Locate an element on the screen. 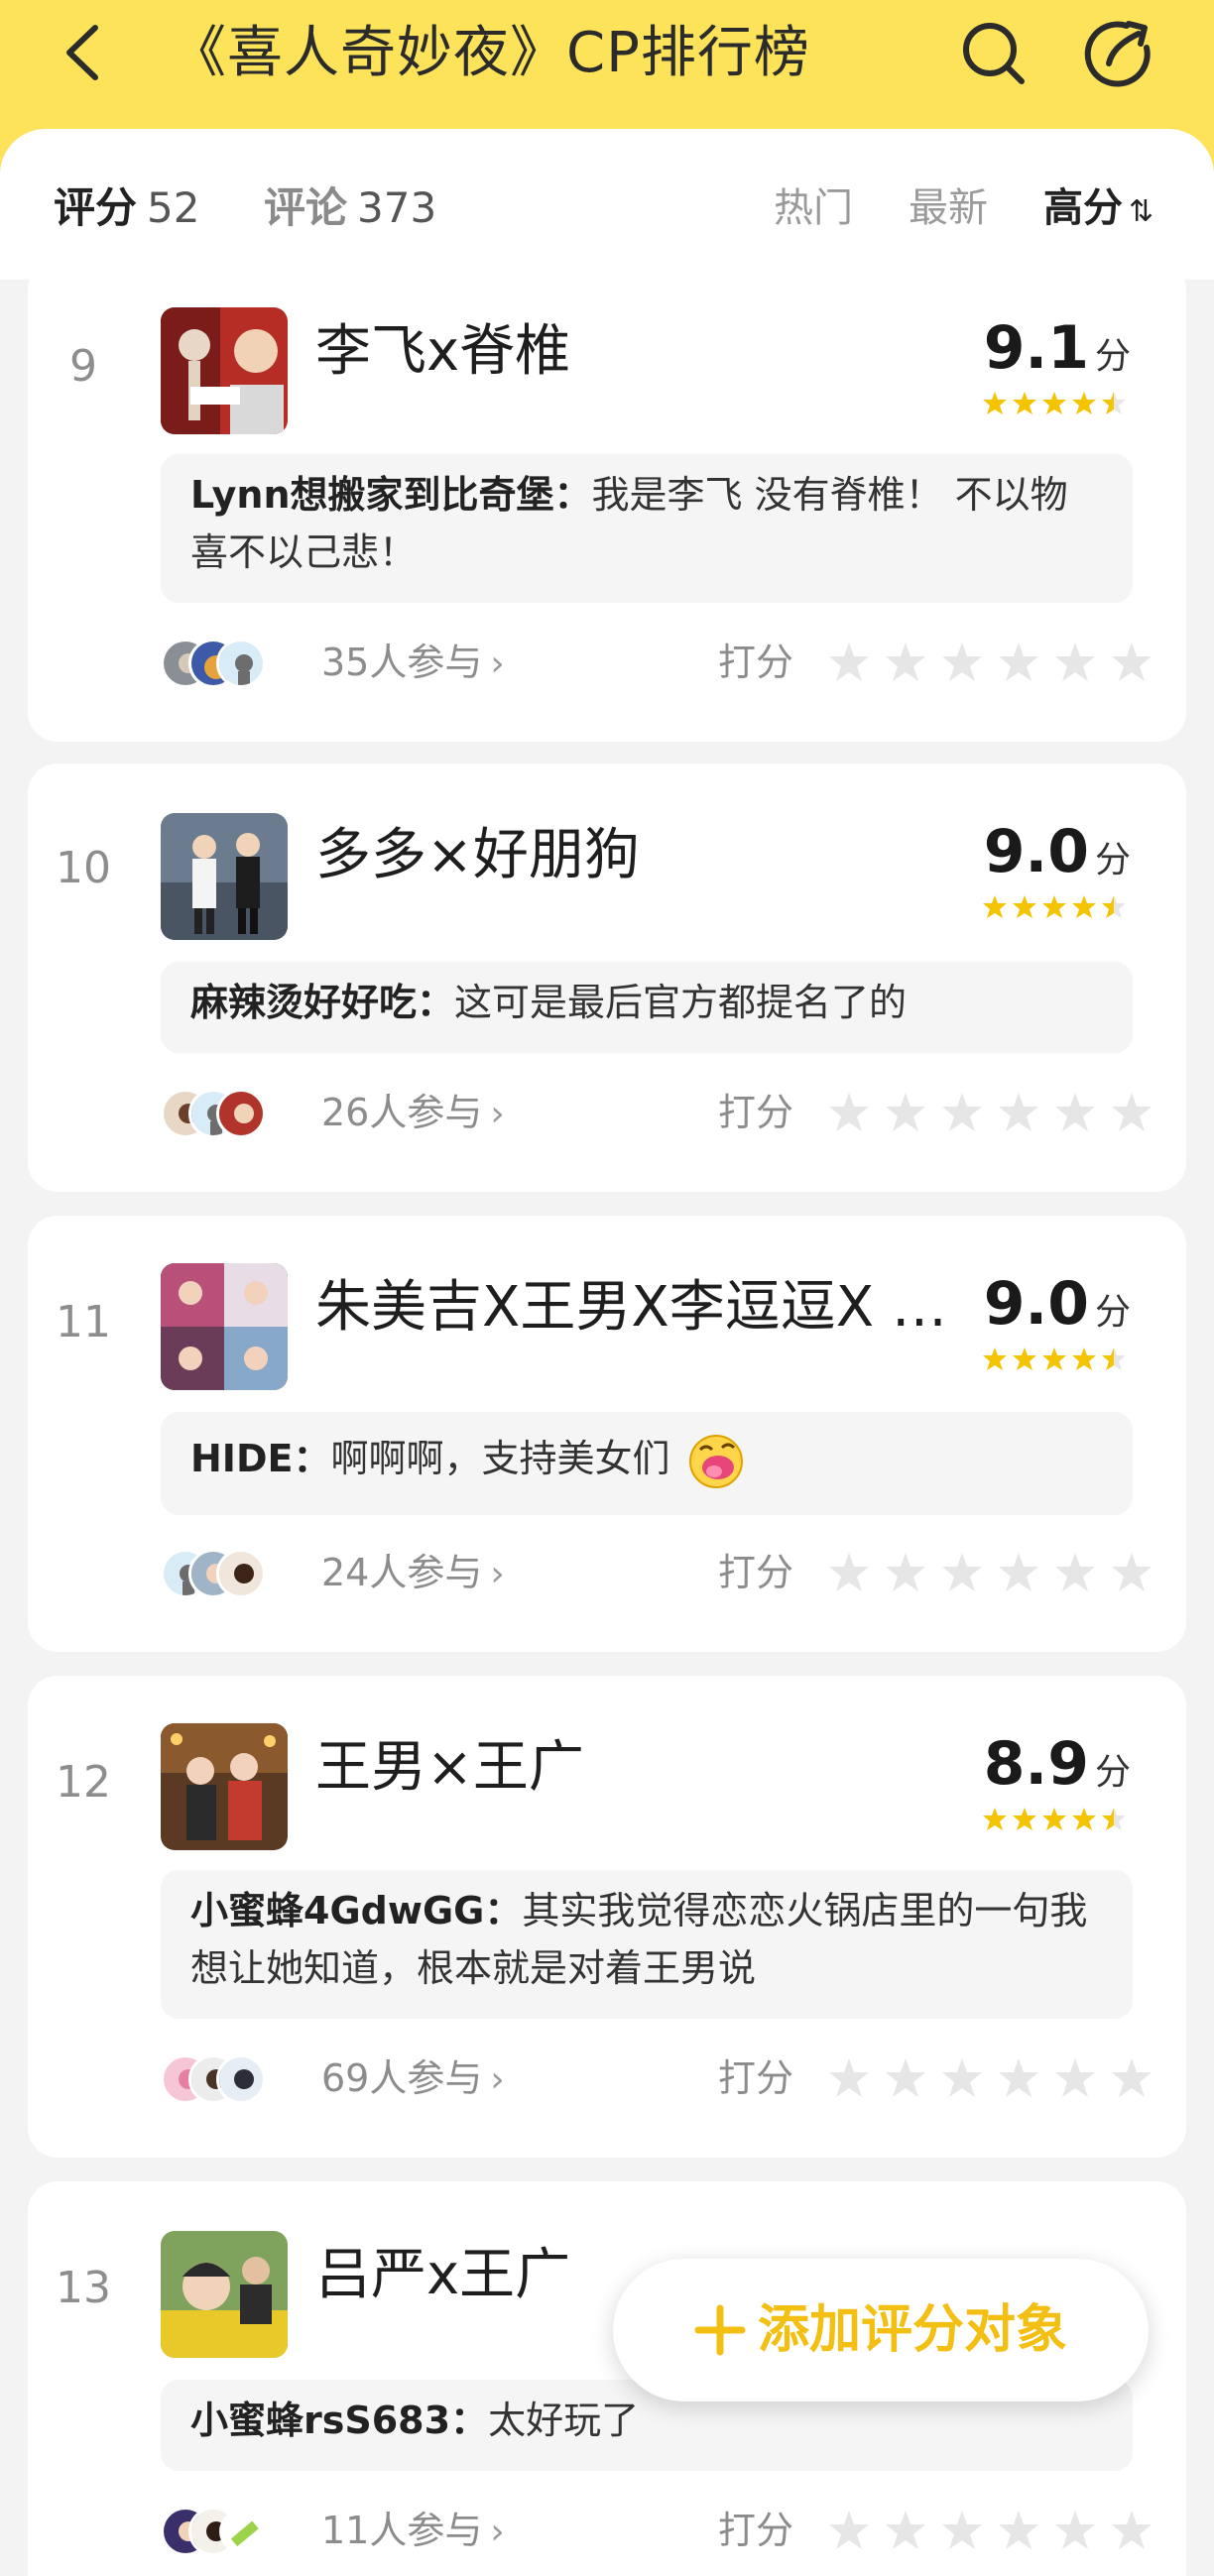 This screenshot has width=1214, height=2576. score-value: 9.1 is located at coordinates (1036, 348).